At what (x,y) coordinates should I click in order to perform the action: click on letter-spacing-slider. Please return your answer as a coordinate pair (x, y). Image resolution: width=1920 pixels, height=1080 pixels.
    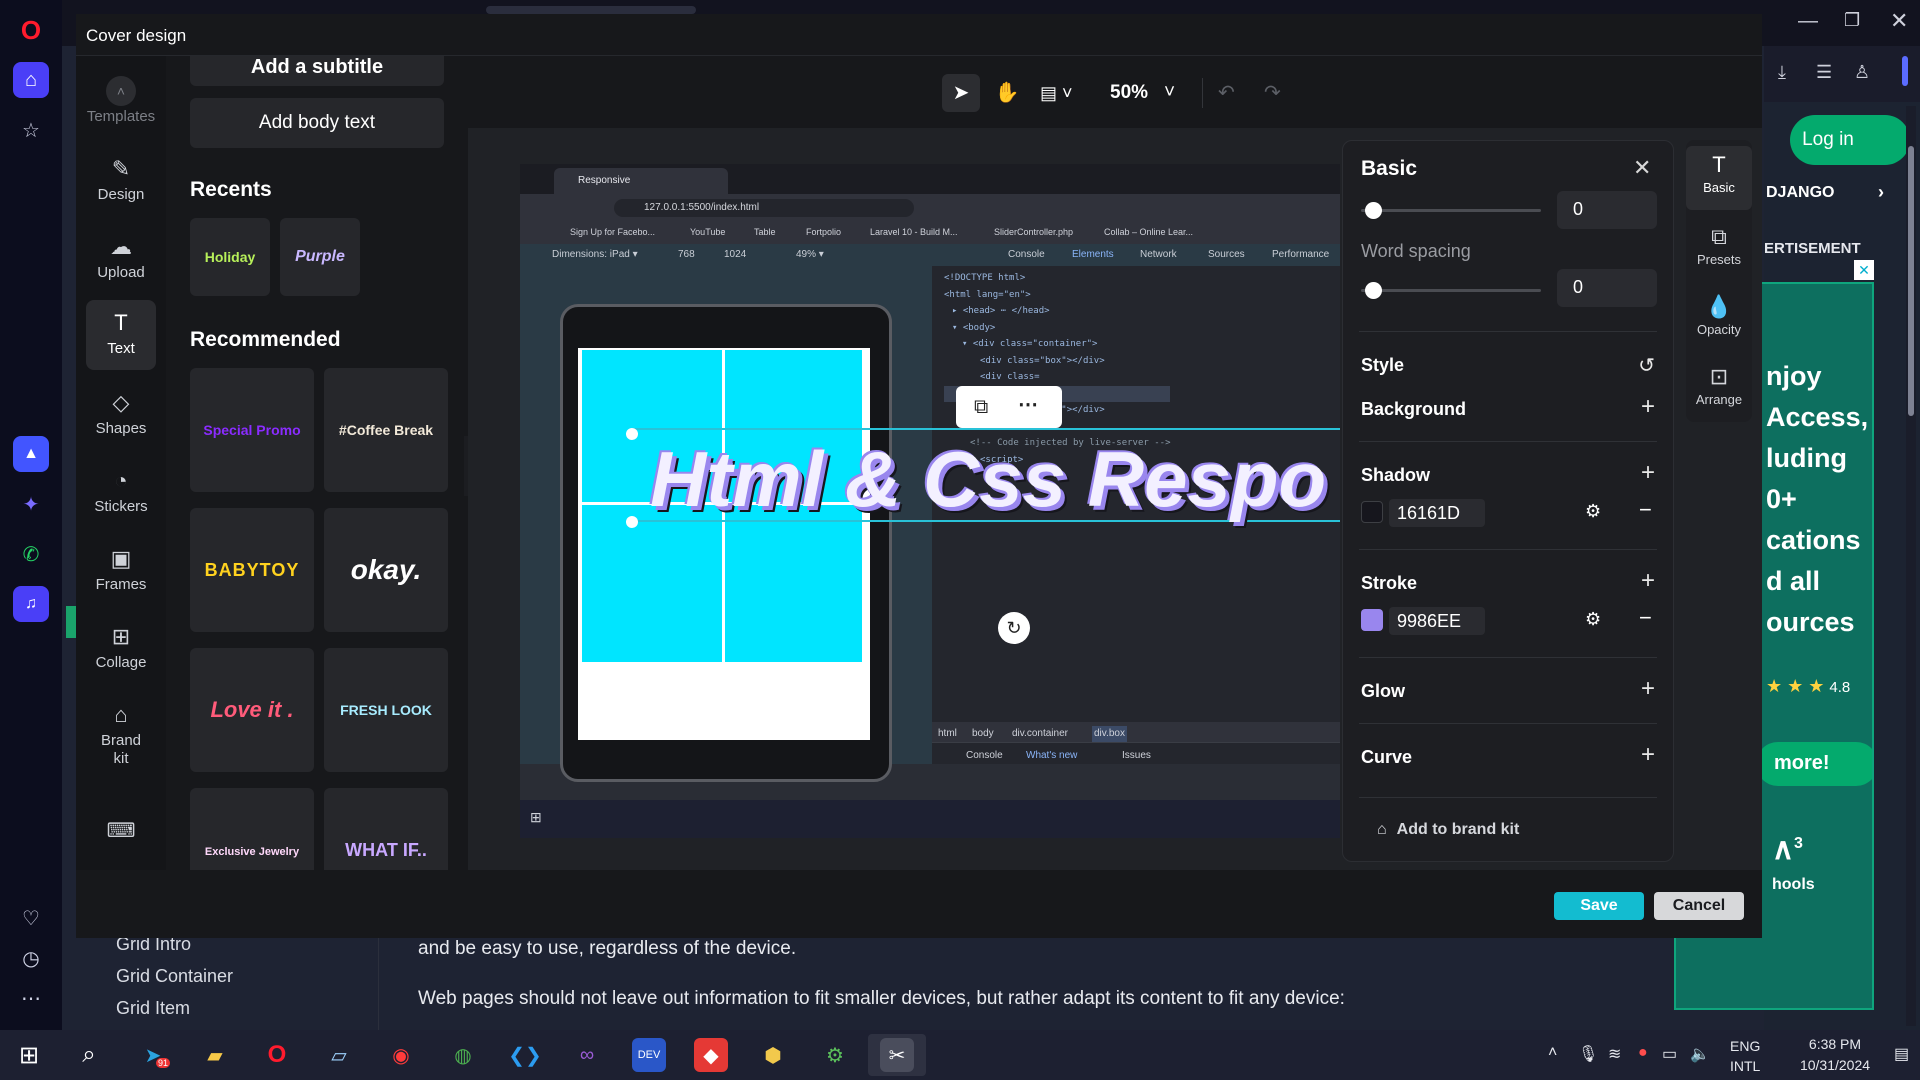
    Looking at the image, I should click on (1451, 210).